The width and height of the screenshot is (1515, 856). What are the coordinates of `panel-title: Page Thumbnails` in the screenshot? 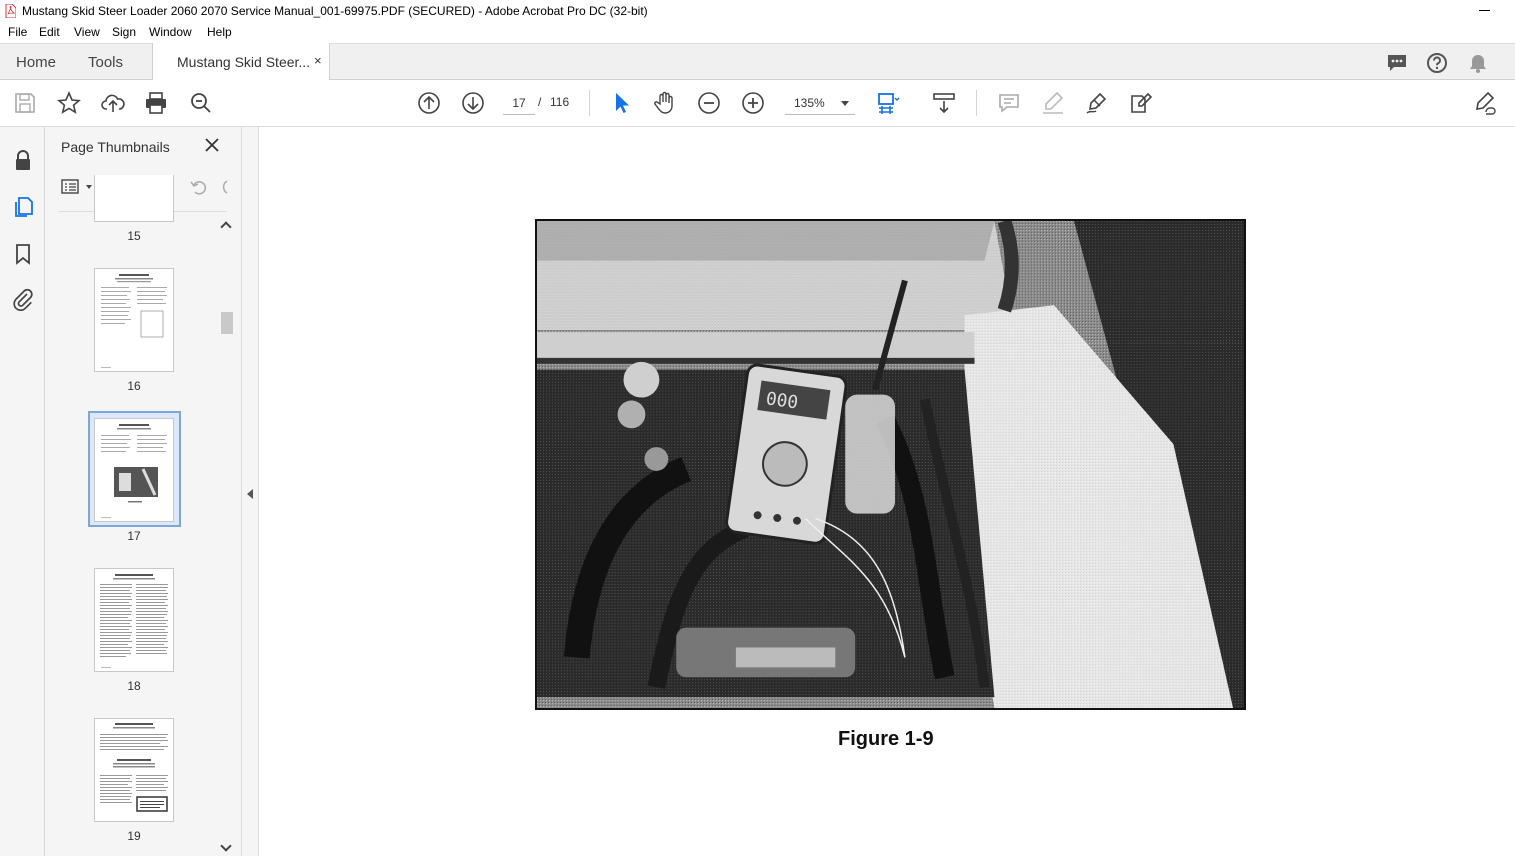 It's located at (115, 147).